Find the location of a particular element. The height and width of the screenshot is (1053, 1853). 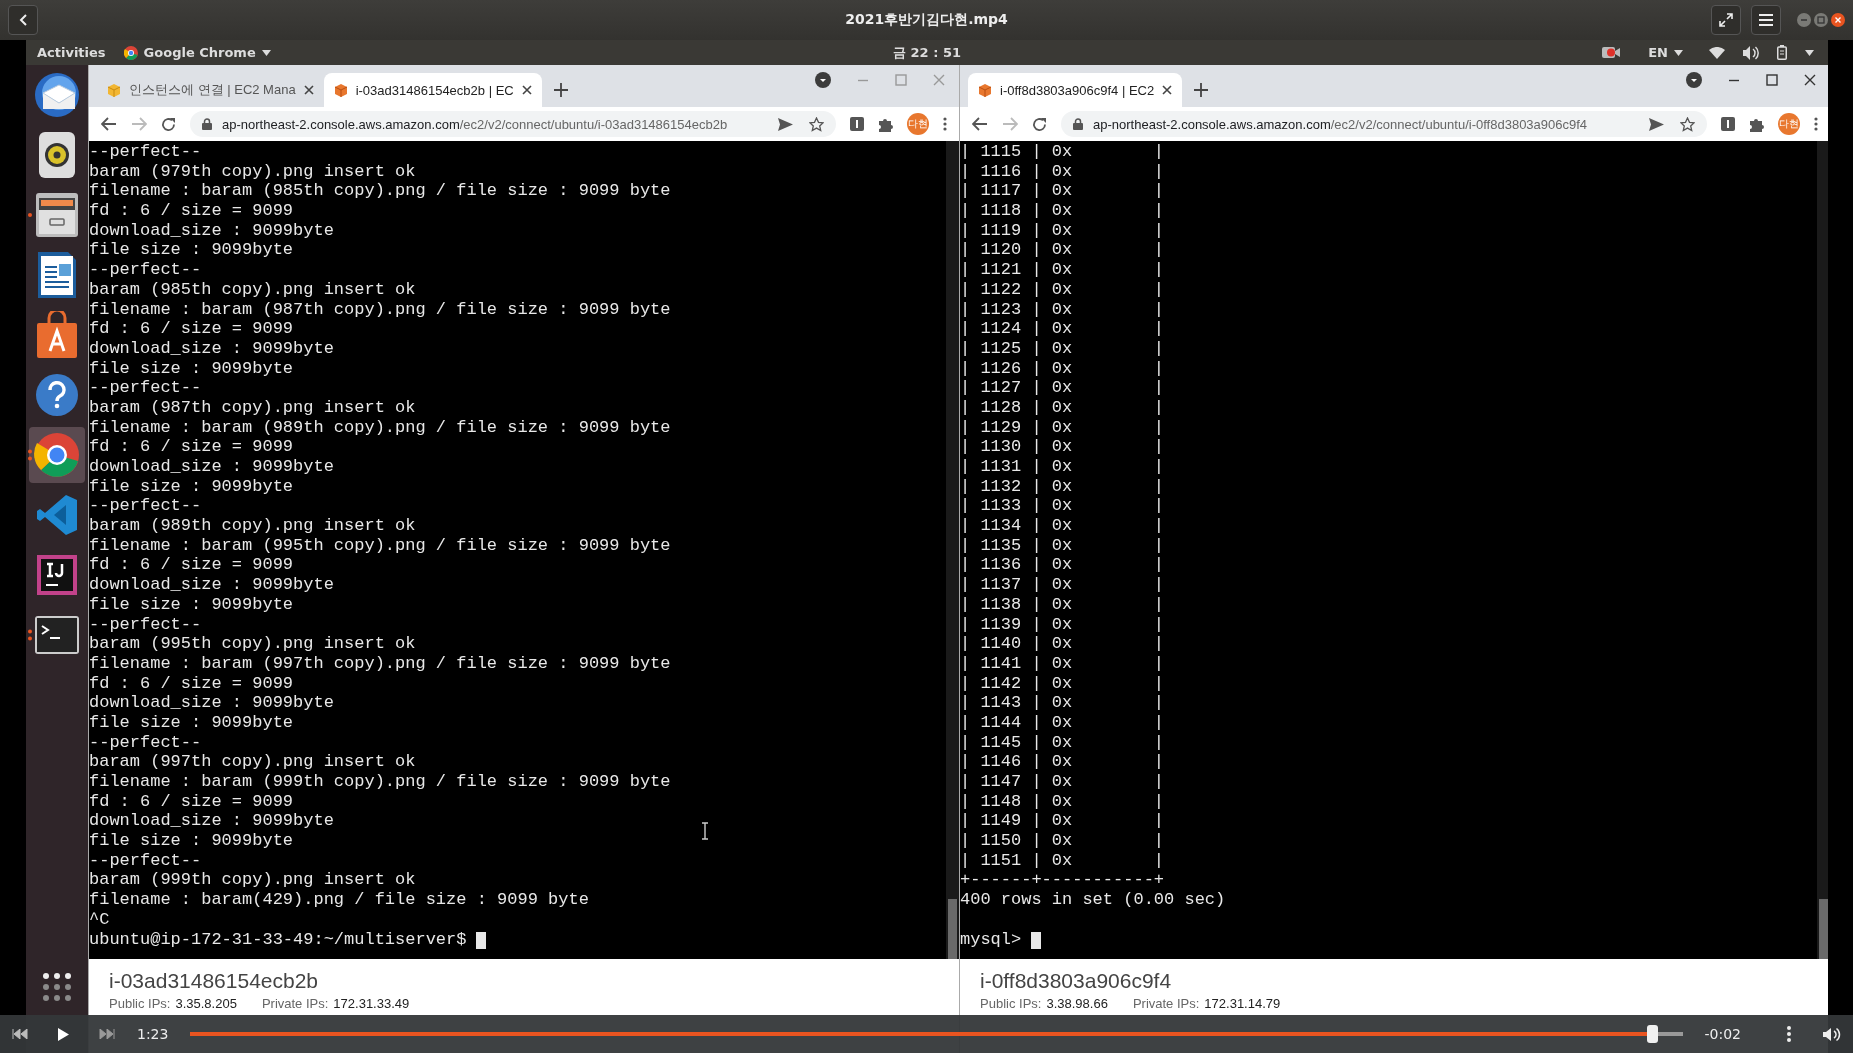

terminal-line: | 1126 | 0x | is located at coordinates (1062, 368).